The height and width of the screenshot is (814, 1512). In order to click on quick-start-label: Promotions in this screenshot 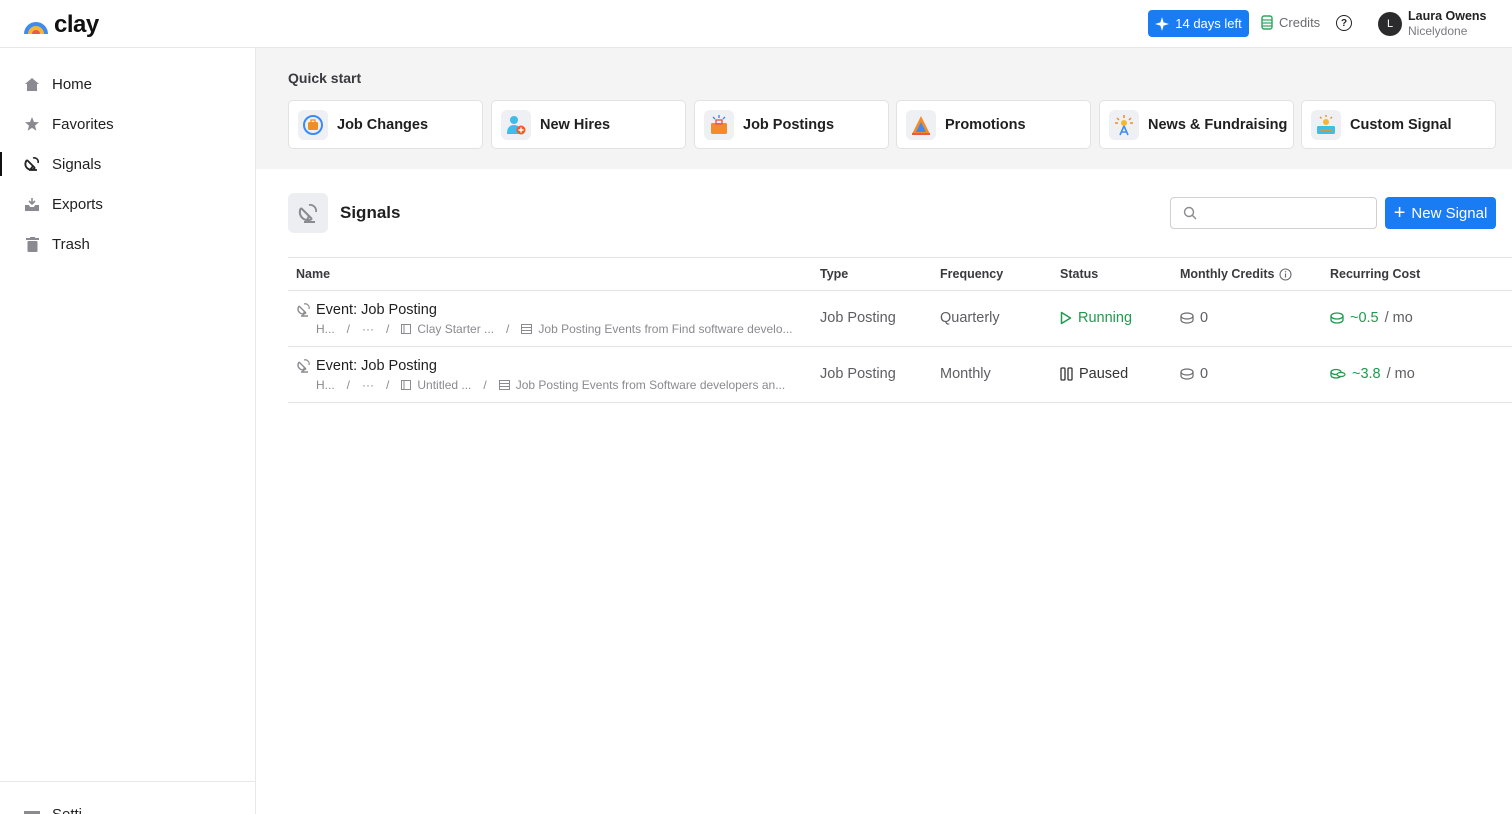, I will do `click(985, 124)`.